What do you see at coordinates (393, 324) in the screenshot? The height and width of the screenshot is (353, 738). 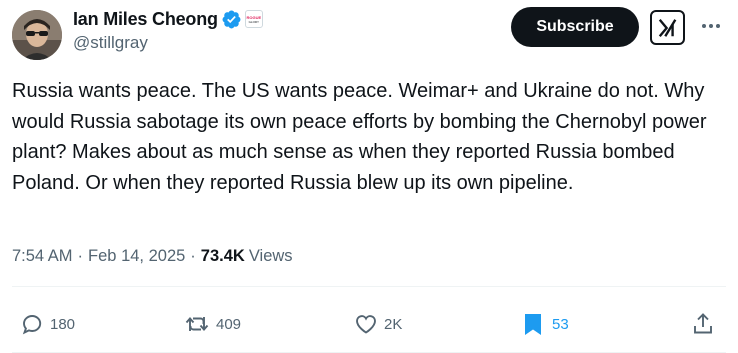 I see `like-count: 2K` at bounding box center [393, 324].